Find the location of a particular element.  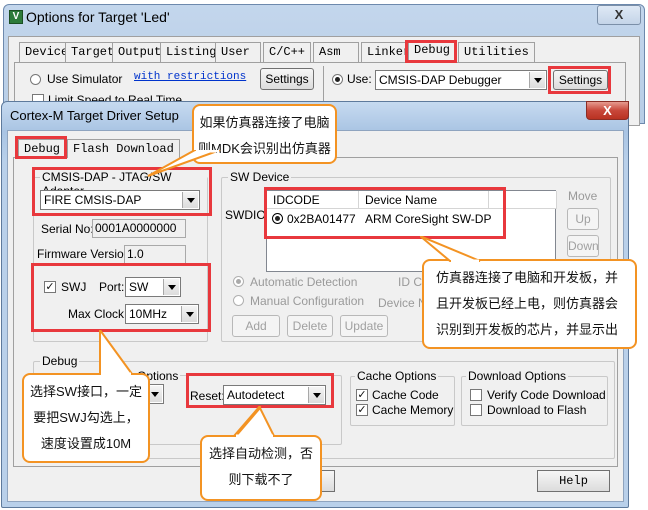

row-device-name: ARM CoreSight SW-DP is located at coordinates (428, 219).